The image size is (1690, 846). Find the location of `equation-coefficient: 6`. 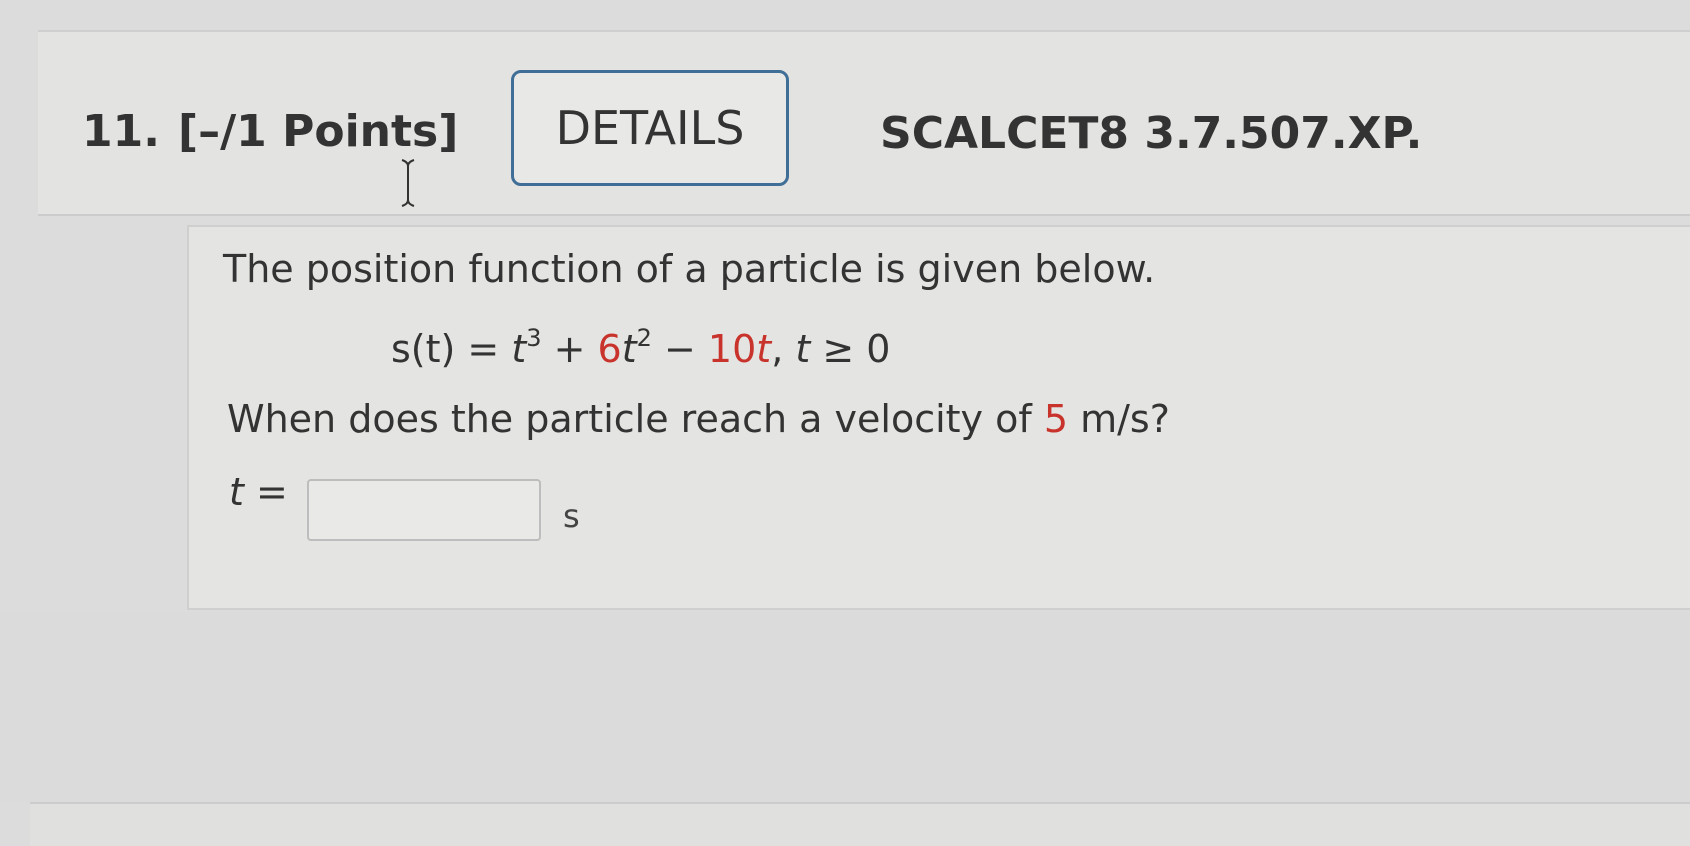

equation-coefficient: 6 is located at coordinates (609, 349).